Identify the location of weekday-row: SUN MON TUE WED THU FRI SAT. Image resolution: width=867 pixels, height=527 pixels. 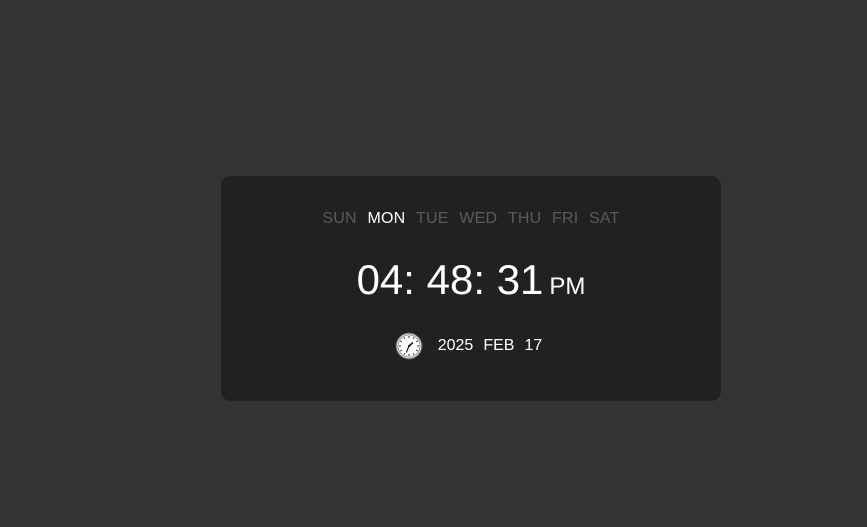
(471, 219).